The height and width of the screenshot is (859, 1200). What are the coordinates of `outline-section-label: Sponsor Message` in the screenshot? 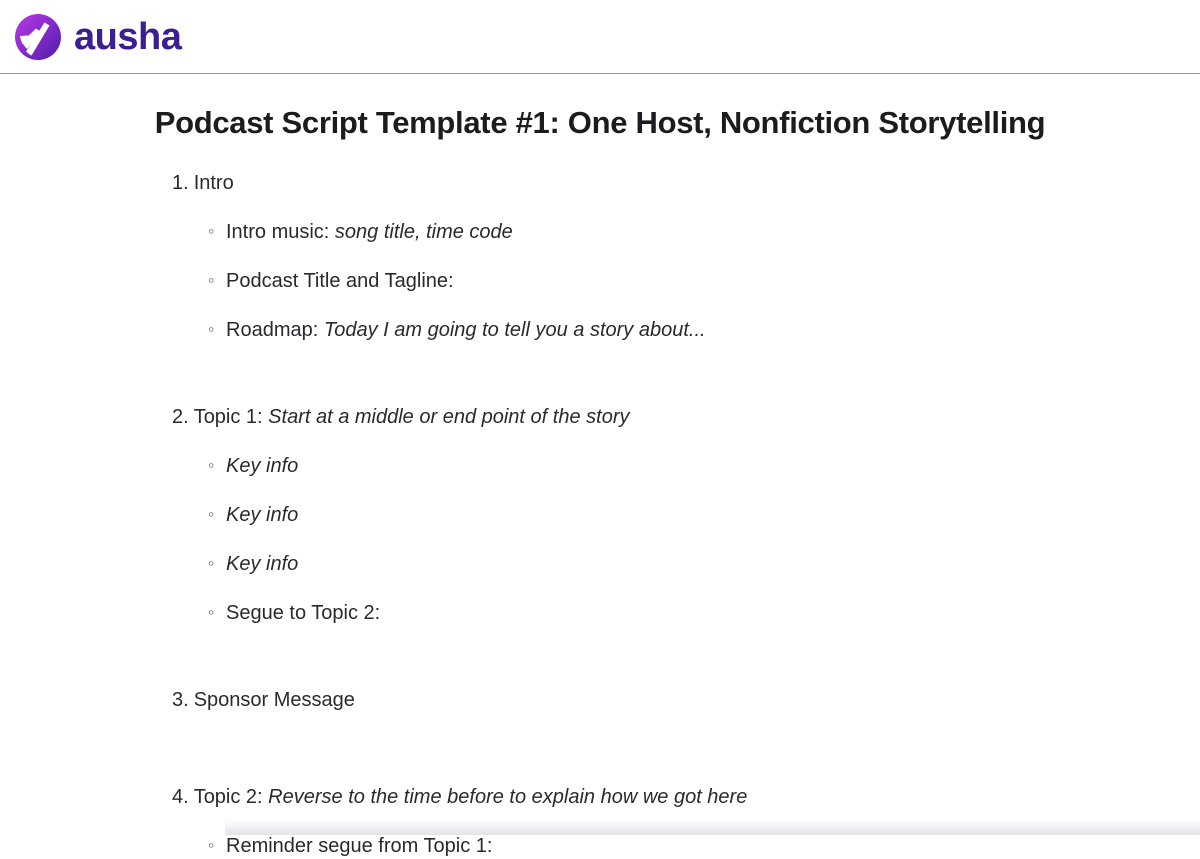 It's located at (274, 700).